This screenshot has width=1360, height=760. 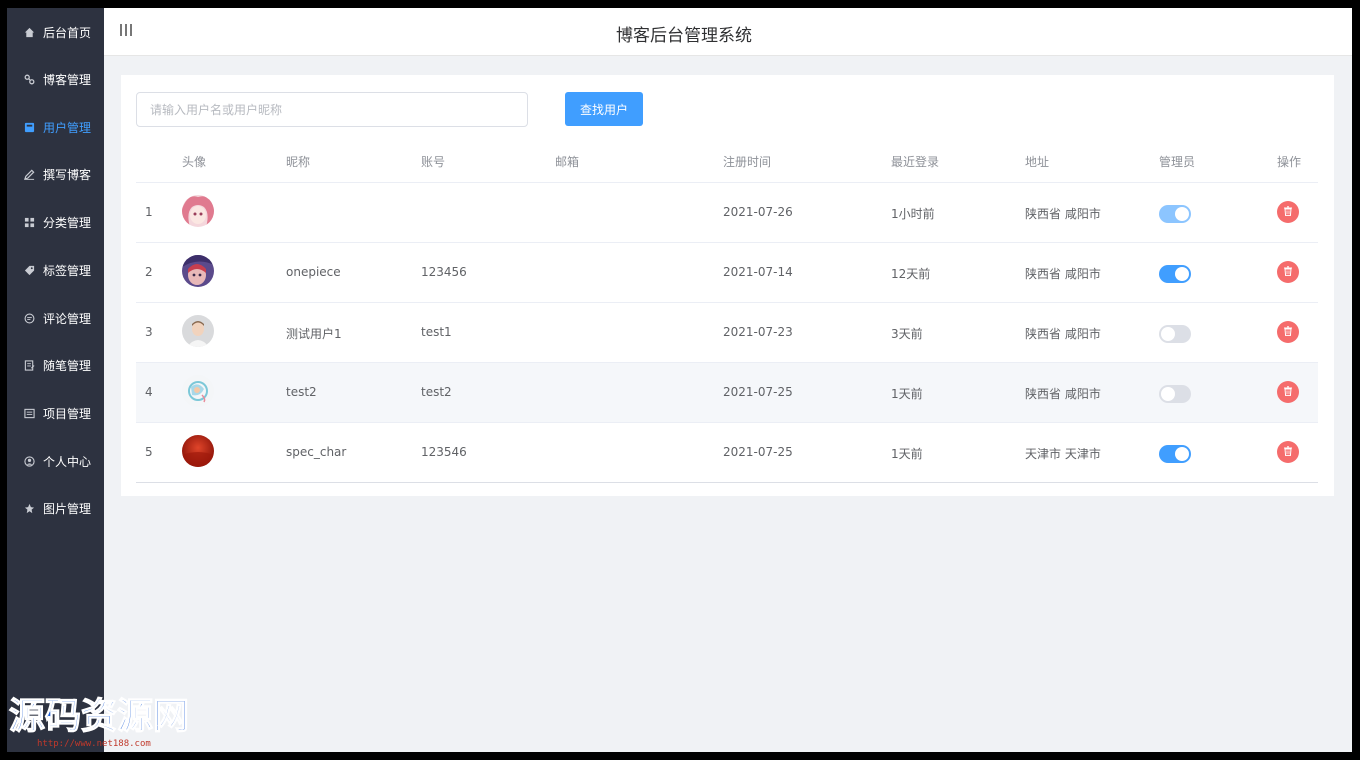 I want to click on row-registered: 2021-07-23, so click(x=758, y=332).